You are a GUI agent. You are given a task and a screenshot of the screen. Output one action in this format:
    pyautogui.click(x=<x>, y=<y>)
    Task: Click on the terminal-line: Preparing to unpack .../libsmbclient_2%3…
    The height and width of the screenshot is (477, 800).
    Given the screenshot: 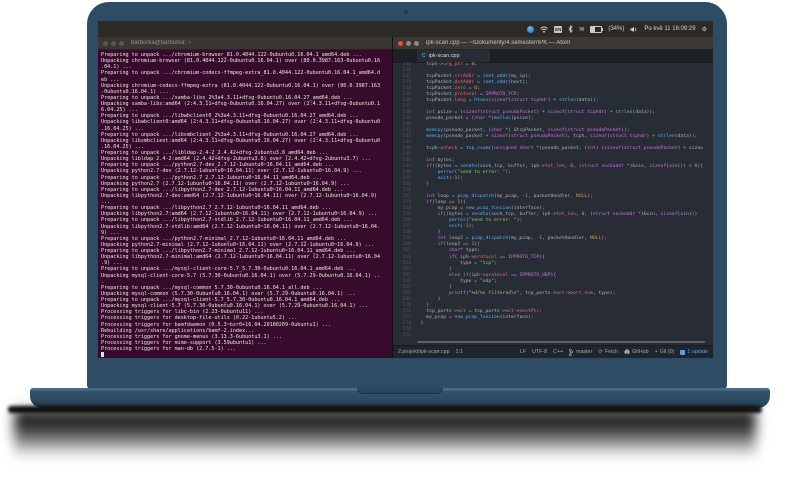 What is the action you would take?
    pyautogui.click(x=230, y=134)
    